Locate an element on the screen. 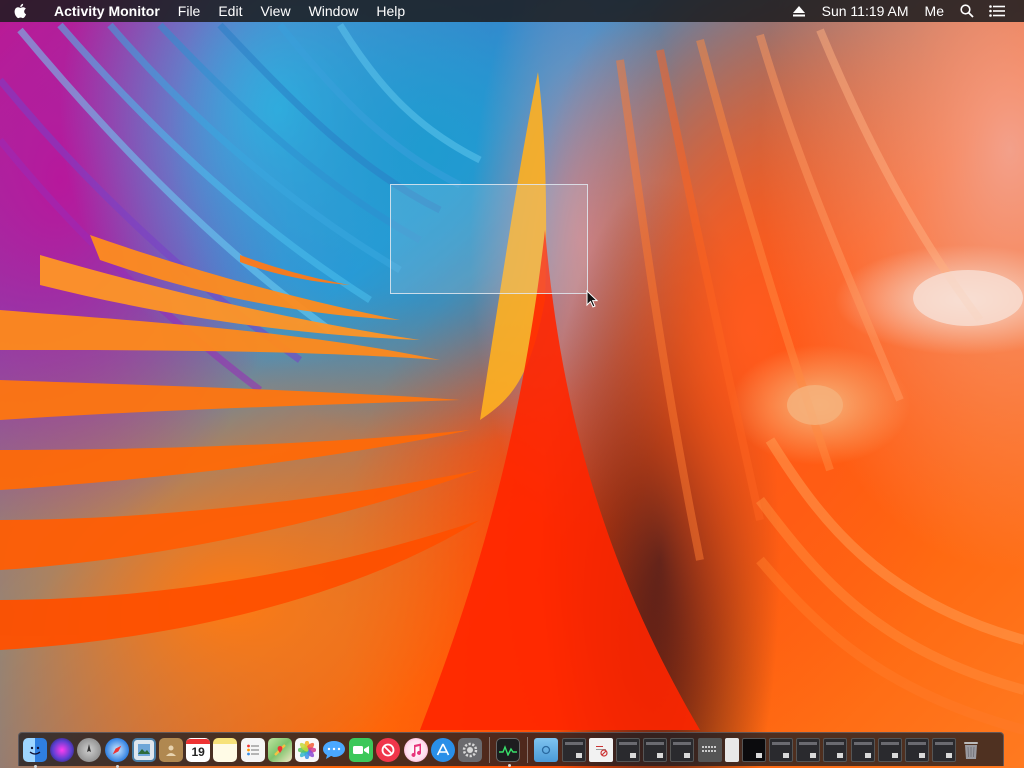 This screenshot has width=1024, height=768. dock: 19 is located at coordinates (511, 750).